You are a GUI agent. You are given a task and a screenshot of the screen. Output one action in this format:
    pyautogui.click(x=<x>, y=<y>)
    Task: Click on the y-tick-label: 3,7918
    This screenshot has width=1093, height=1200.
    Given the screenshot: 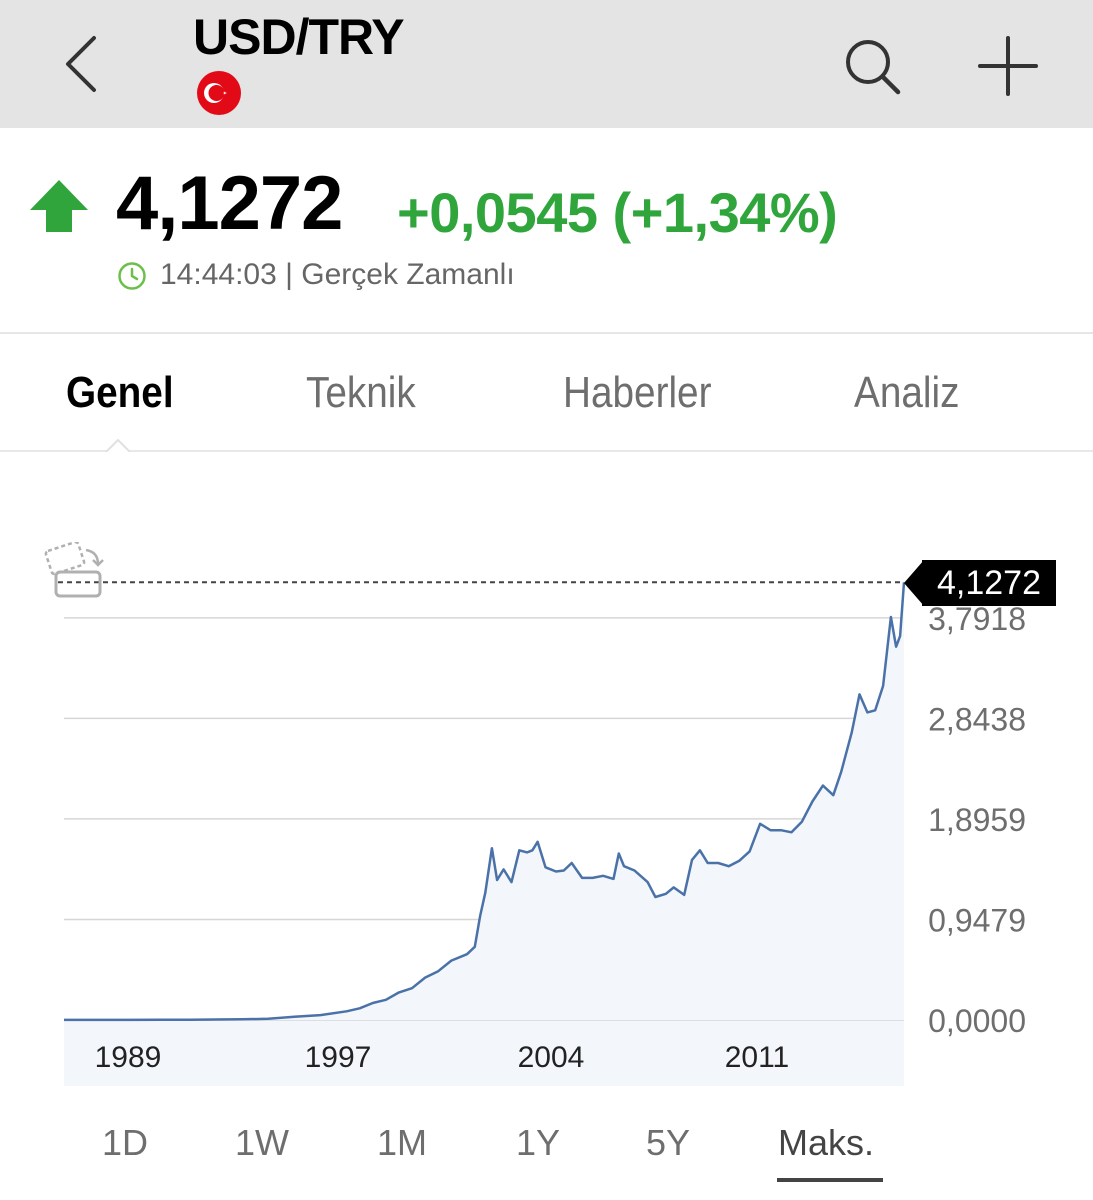 What is the action you would take?
    pyautogui.click(x=977, y=619)
    